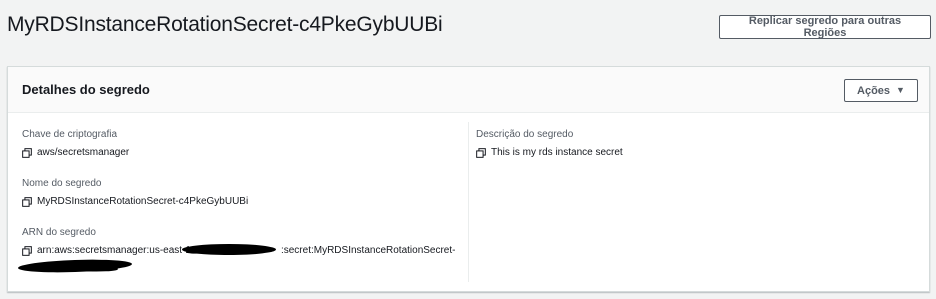 The image size is (936, 299). I want to click on secret-name-label: Nome do segredo, so click(62, 183).